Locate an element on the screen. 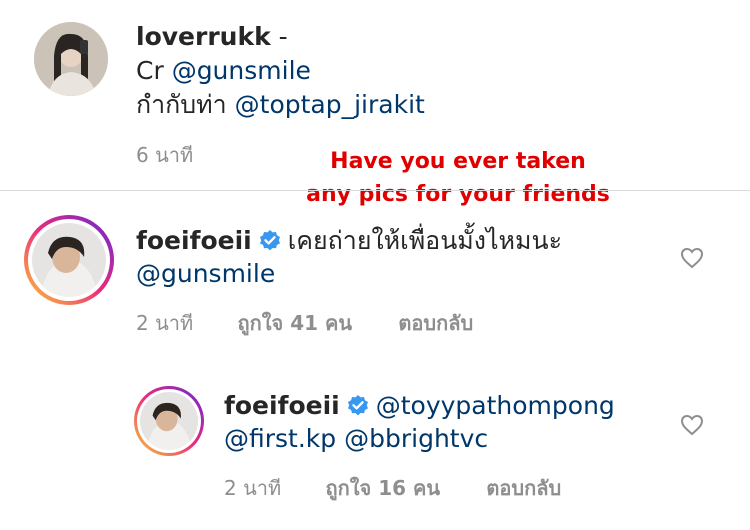 This screenshot has height=530, width=750. post-caption-line1: loverrukk - is located at coordinates (212, 37).